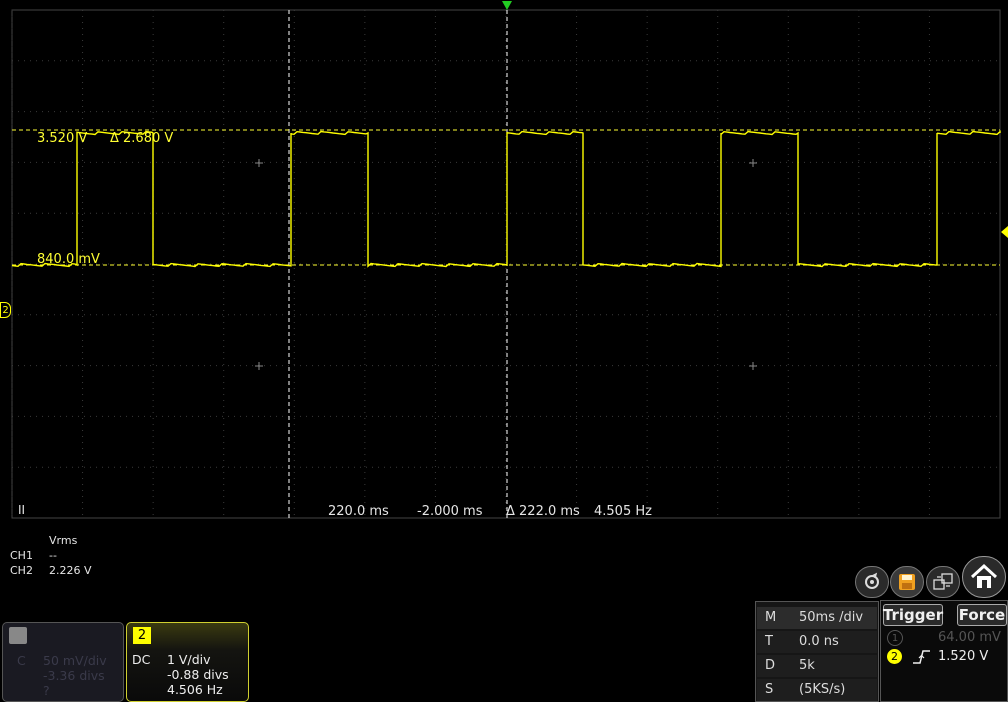 This screenshot has width=1008, height=702. Describe the element at coordinates (53, 555) in the screenshot. I see `measure-ch1-value: --` at that location.